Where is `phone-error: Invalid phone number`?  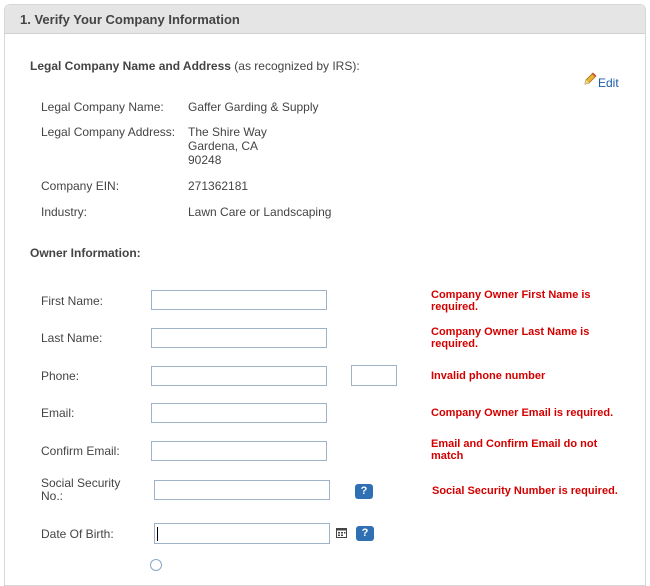 phone-error: Invalid phone number is located at coordinates (488, 376).